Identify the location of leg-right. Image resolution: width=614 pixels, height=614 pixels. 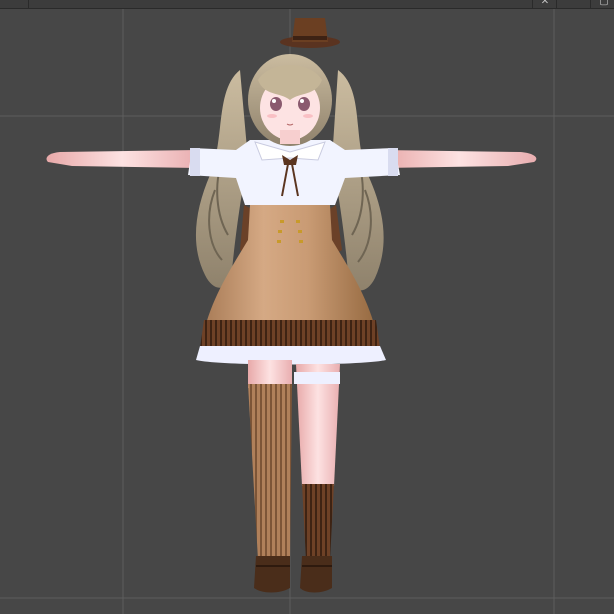
(317, 462).